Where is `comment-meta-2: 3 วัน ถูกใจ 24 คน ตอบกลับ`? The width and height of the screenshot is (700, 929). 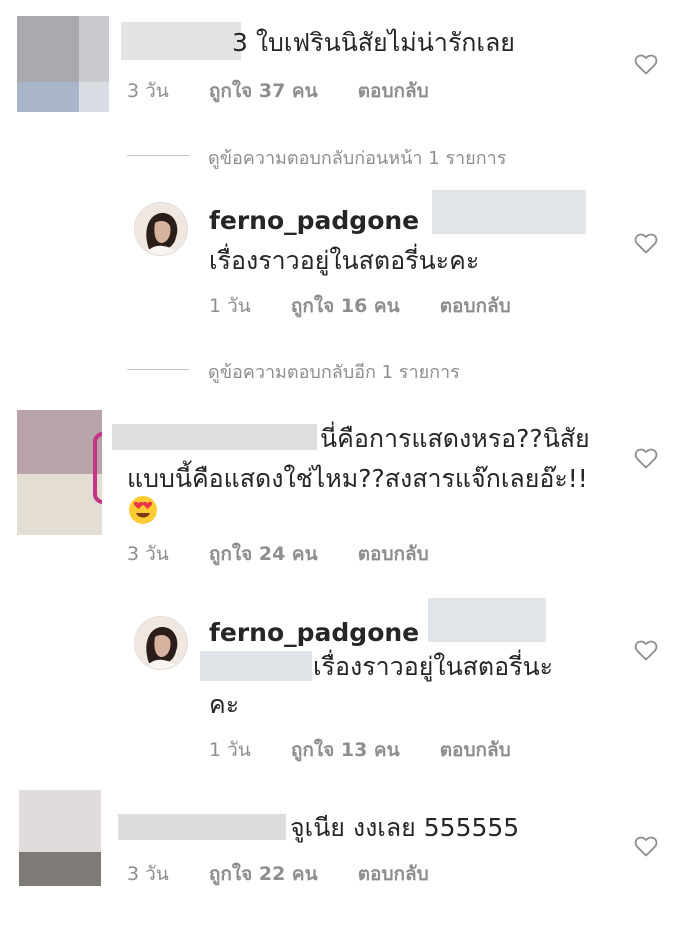
comment-meta-2: 3 วัน ถูกใจ 24 คน ตอบกลับ is located at coordinates (278, 554).